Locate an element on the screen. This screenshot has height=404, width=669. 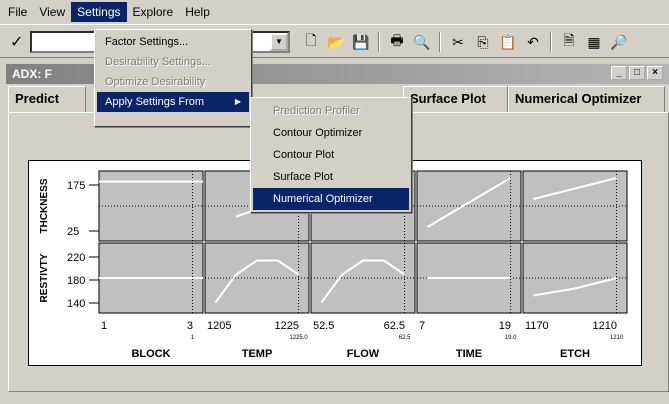
x-tick-max: 1210 is located at coordinates (605, 326).